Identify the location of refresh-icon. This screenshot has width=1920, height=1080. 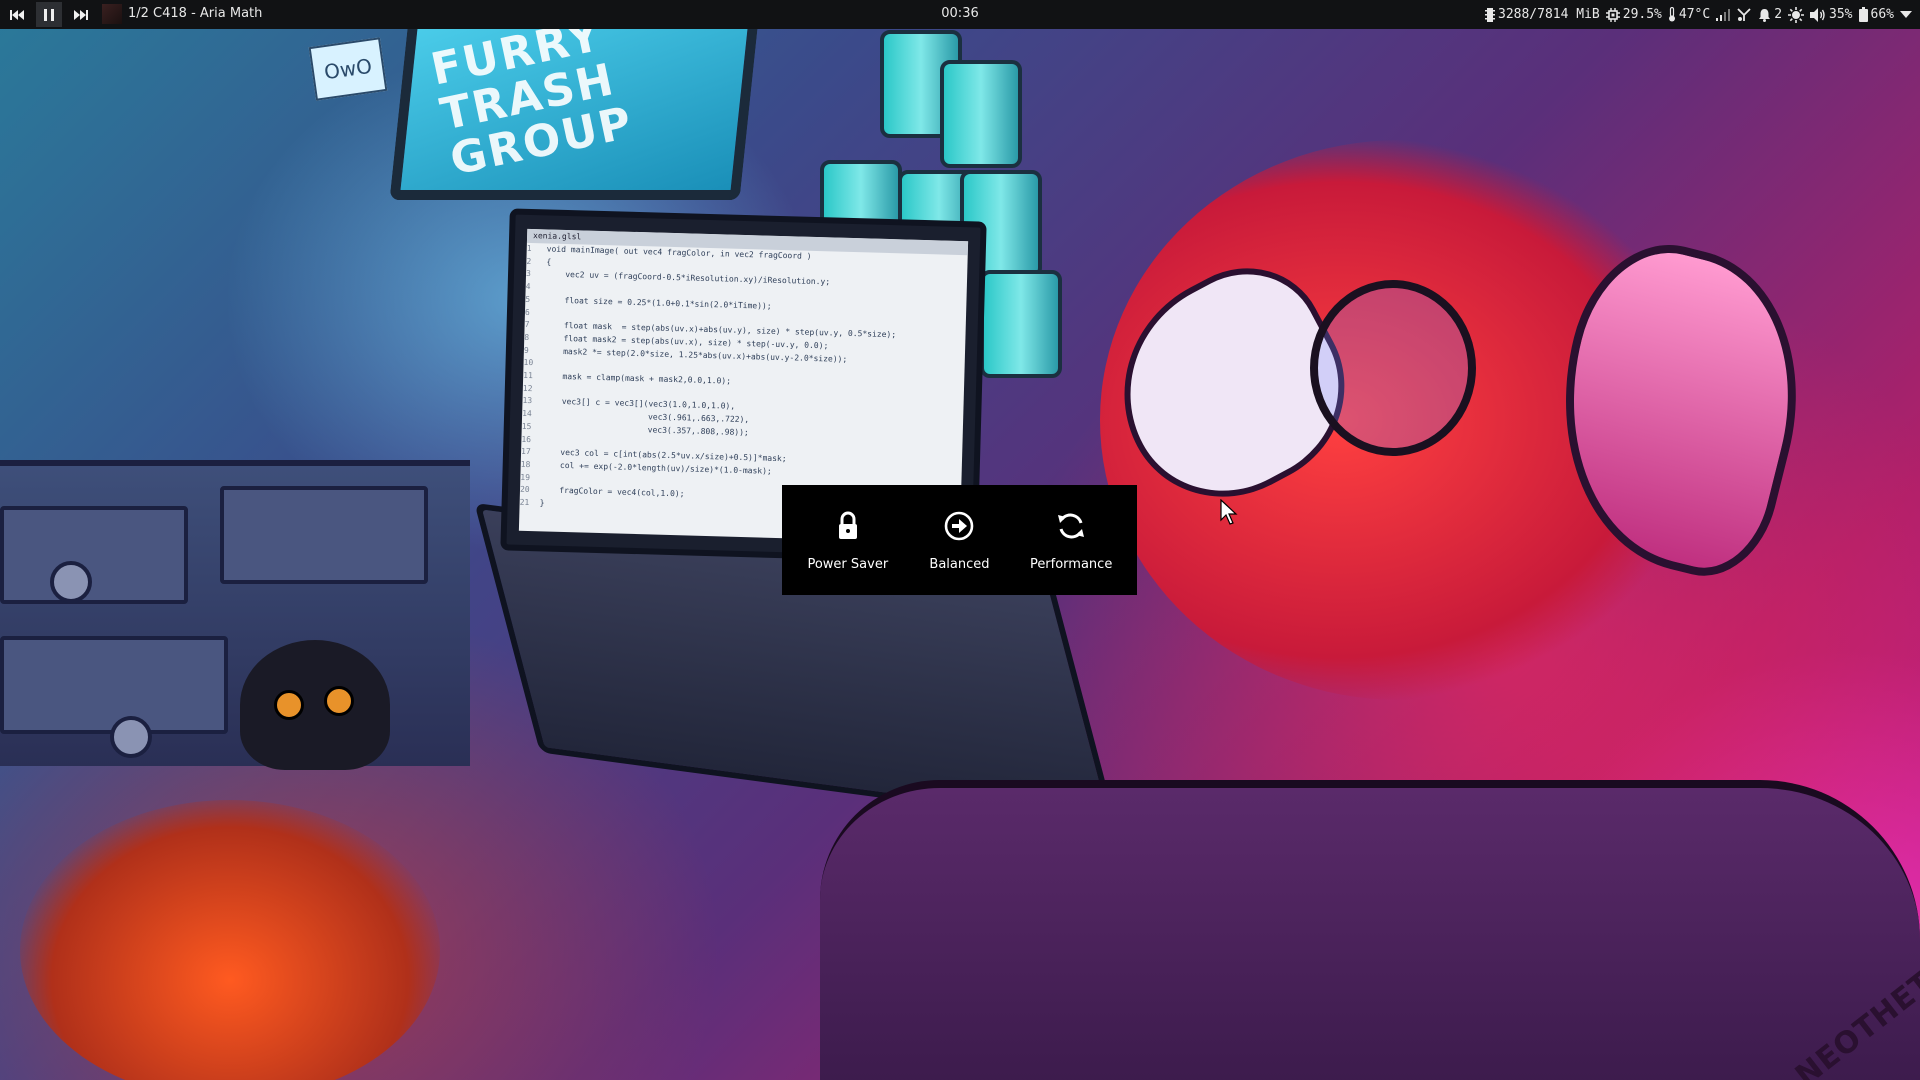
(1071, 525).